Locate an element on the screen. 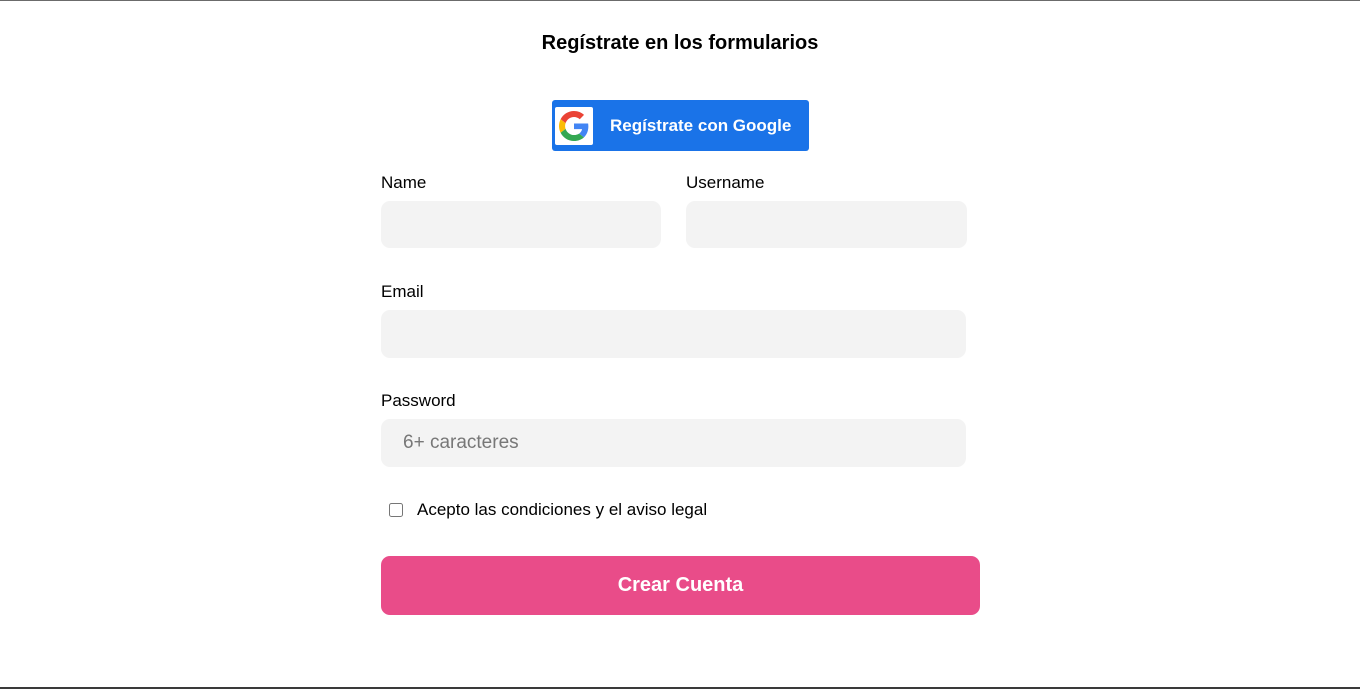 This screenshot has width=1360, height=689. name-input is located at coordinates (521, 224).